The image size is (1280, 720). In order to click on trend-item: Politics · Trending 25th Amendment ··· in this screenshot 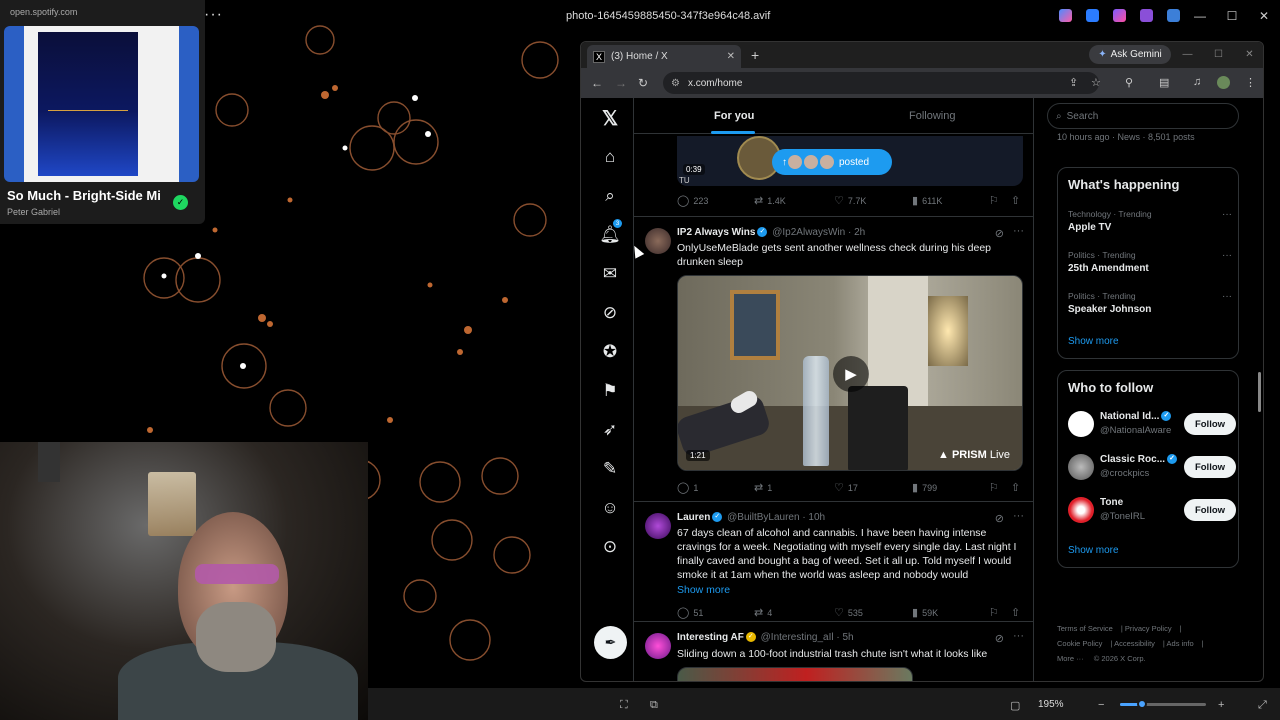, I will do `click(1150, 262)`.